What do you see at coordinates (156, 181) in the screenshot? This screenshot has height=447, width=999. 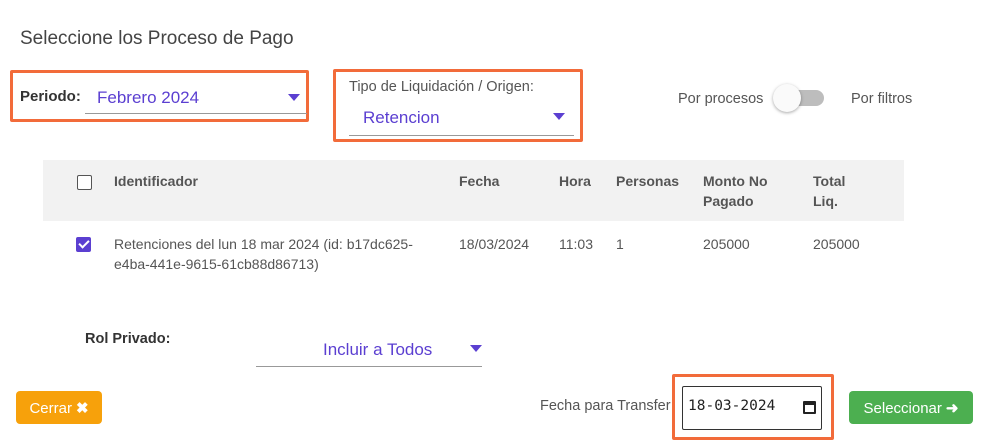 I see `header-identificador: Identificador` at bounding box center [156, 181].